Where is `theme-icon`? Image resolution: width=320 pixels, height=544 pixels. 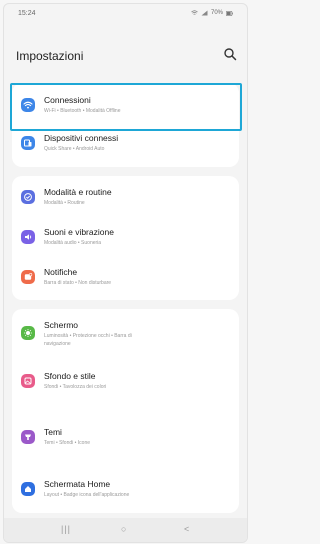 theme-icon is located at coordinates (28, 437).